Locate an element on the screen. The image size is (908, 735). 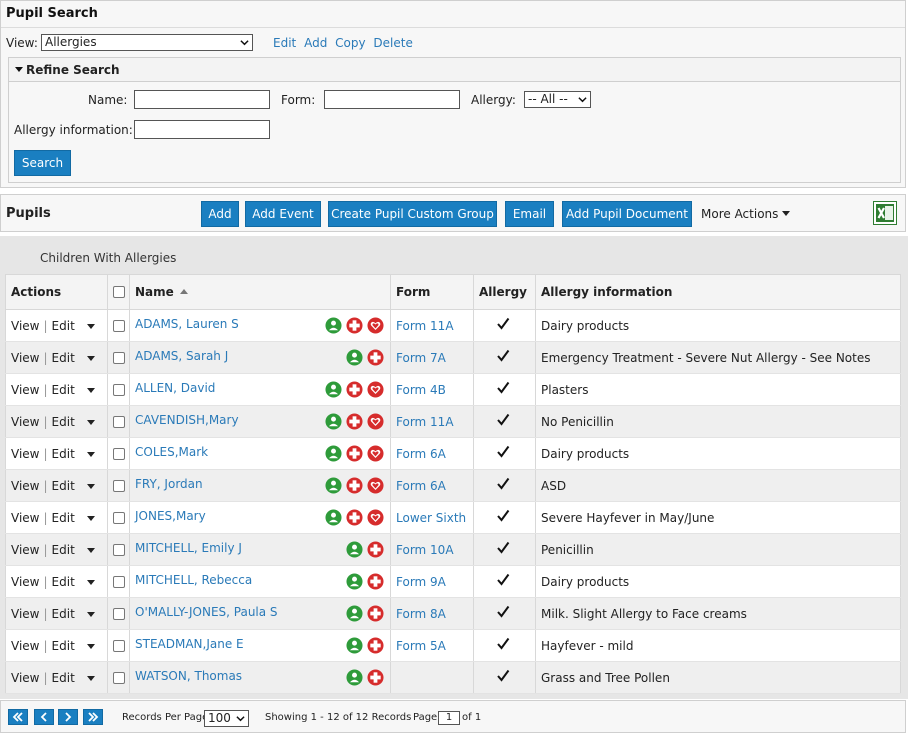
pupil-name-link: COLES,Mark is located at coordinates (171, 452).